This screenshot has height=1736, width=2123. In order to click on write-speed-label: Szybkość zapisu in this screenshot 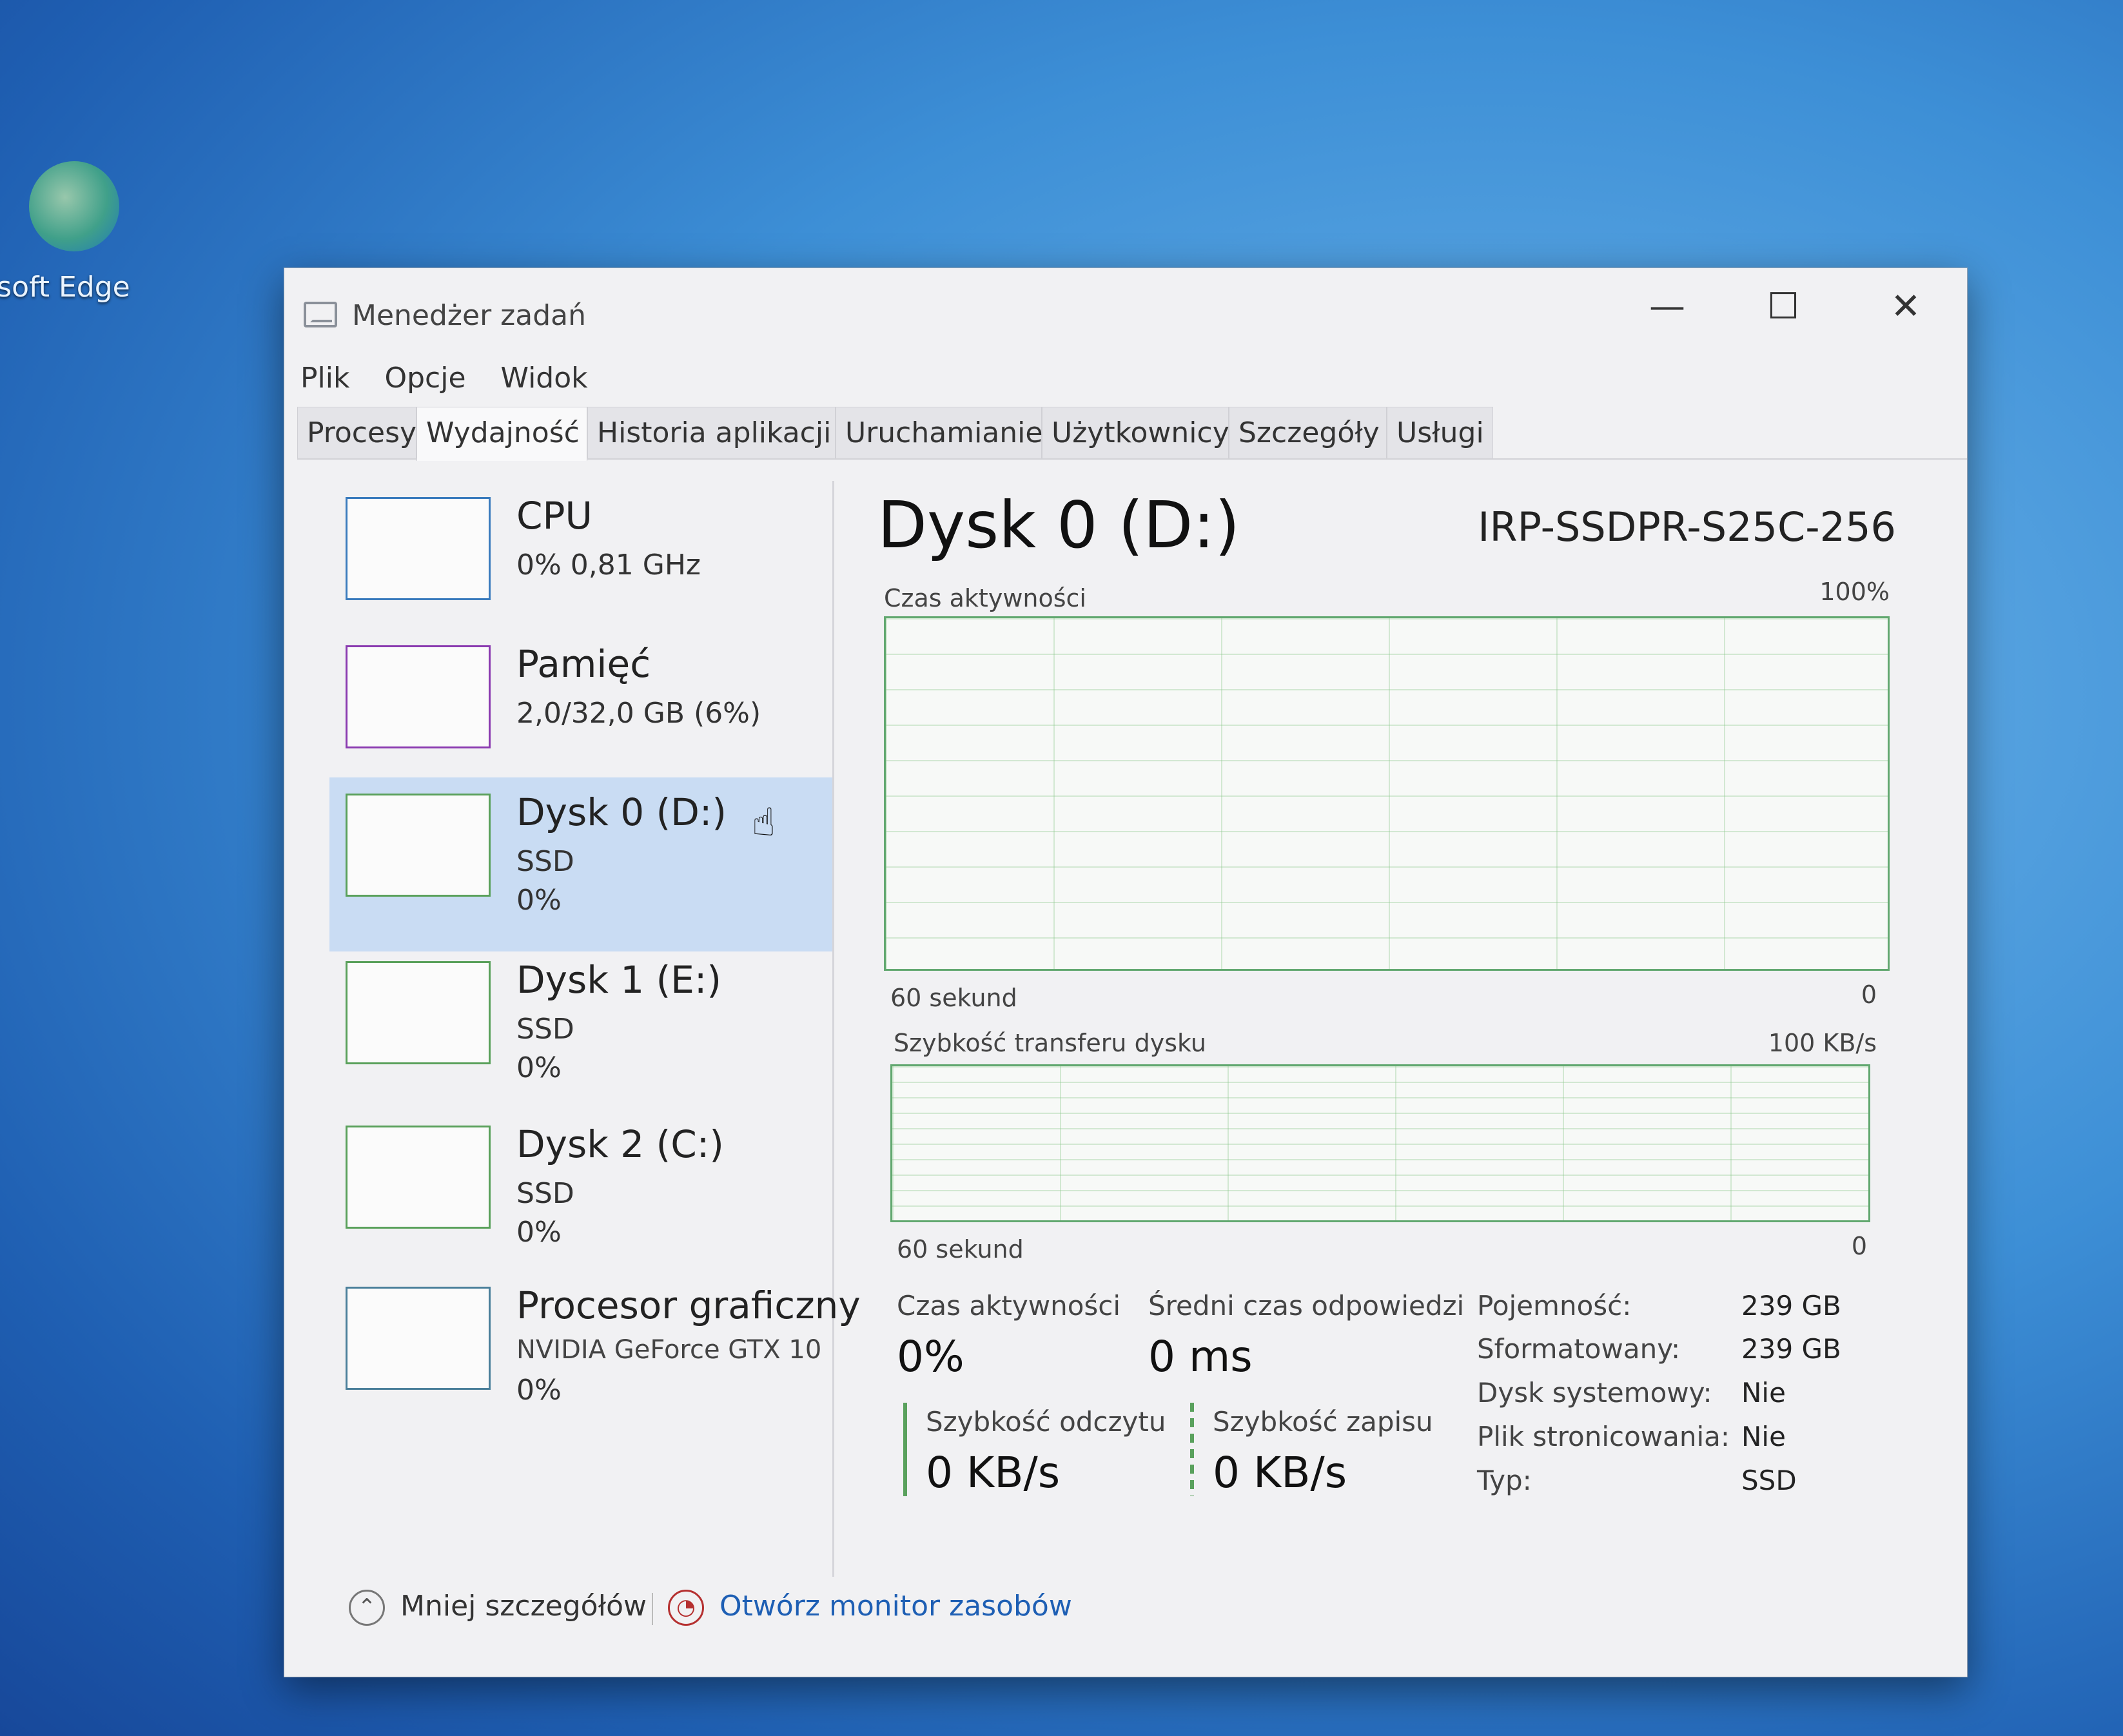, I will do `click(1323, 1422)`.